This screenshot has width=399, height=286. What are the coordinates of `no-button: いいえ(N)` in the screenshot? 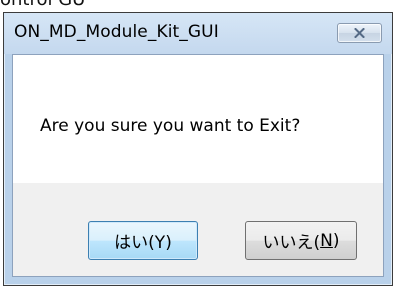 It's located at (301, 240).